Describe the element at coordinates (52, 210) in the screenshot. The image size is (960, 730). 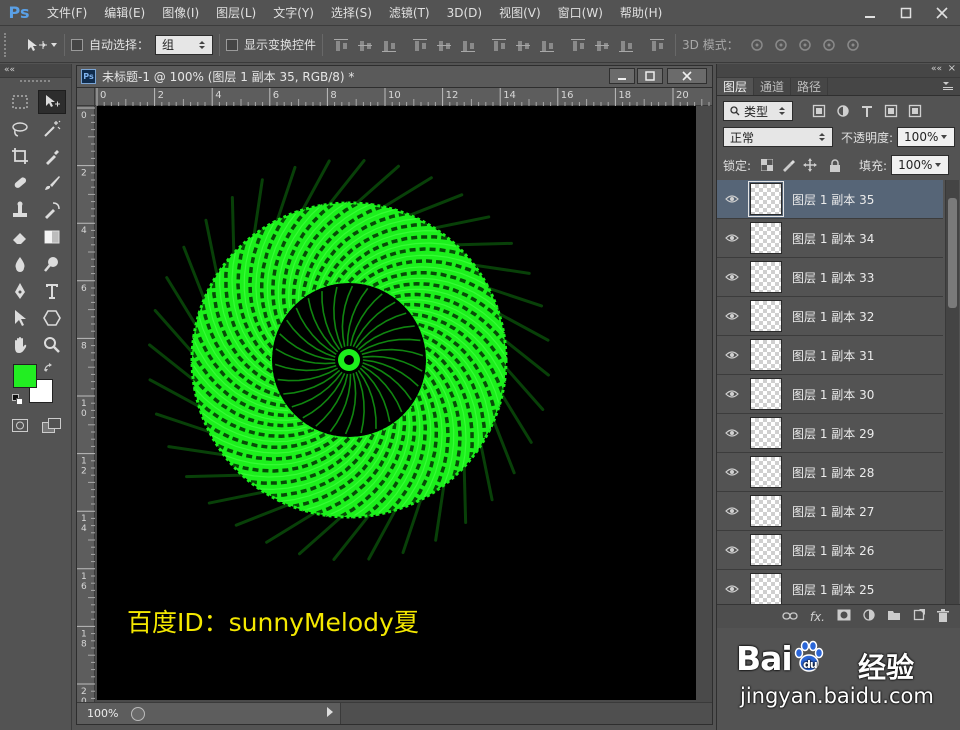
I see `history-brush-icon` at that location.